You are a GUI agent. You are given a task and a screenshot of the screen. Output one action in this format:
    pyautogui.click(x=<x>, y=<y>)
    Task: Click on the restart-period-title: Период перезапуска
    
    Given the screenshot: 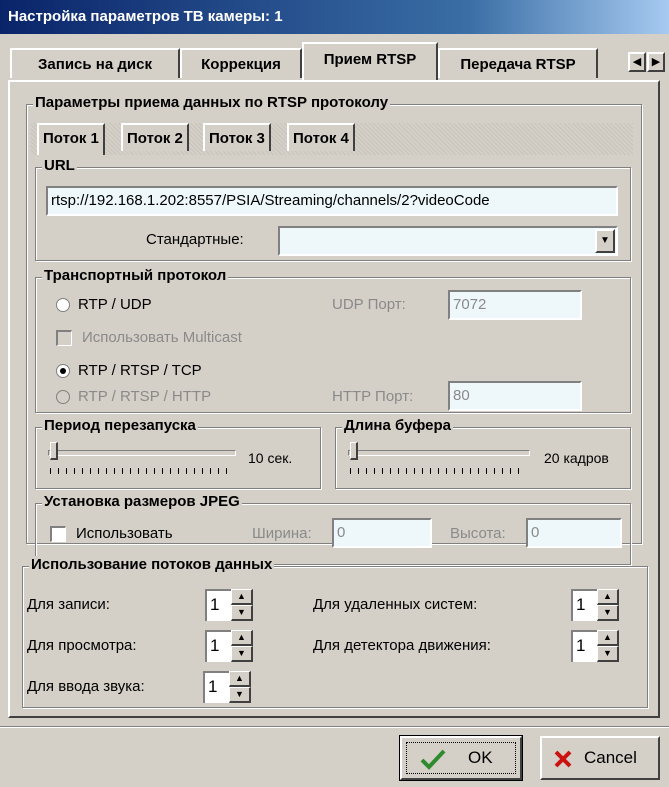 What is the action you would take?
    pyautogui.click(x=120, y=426)
    